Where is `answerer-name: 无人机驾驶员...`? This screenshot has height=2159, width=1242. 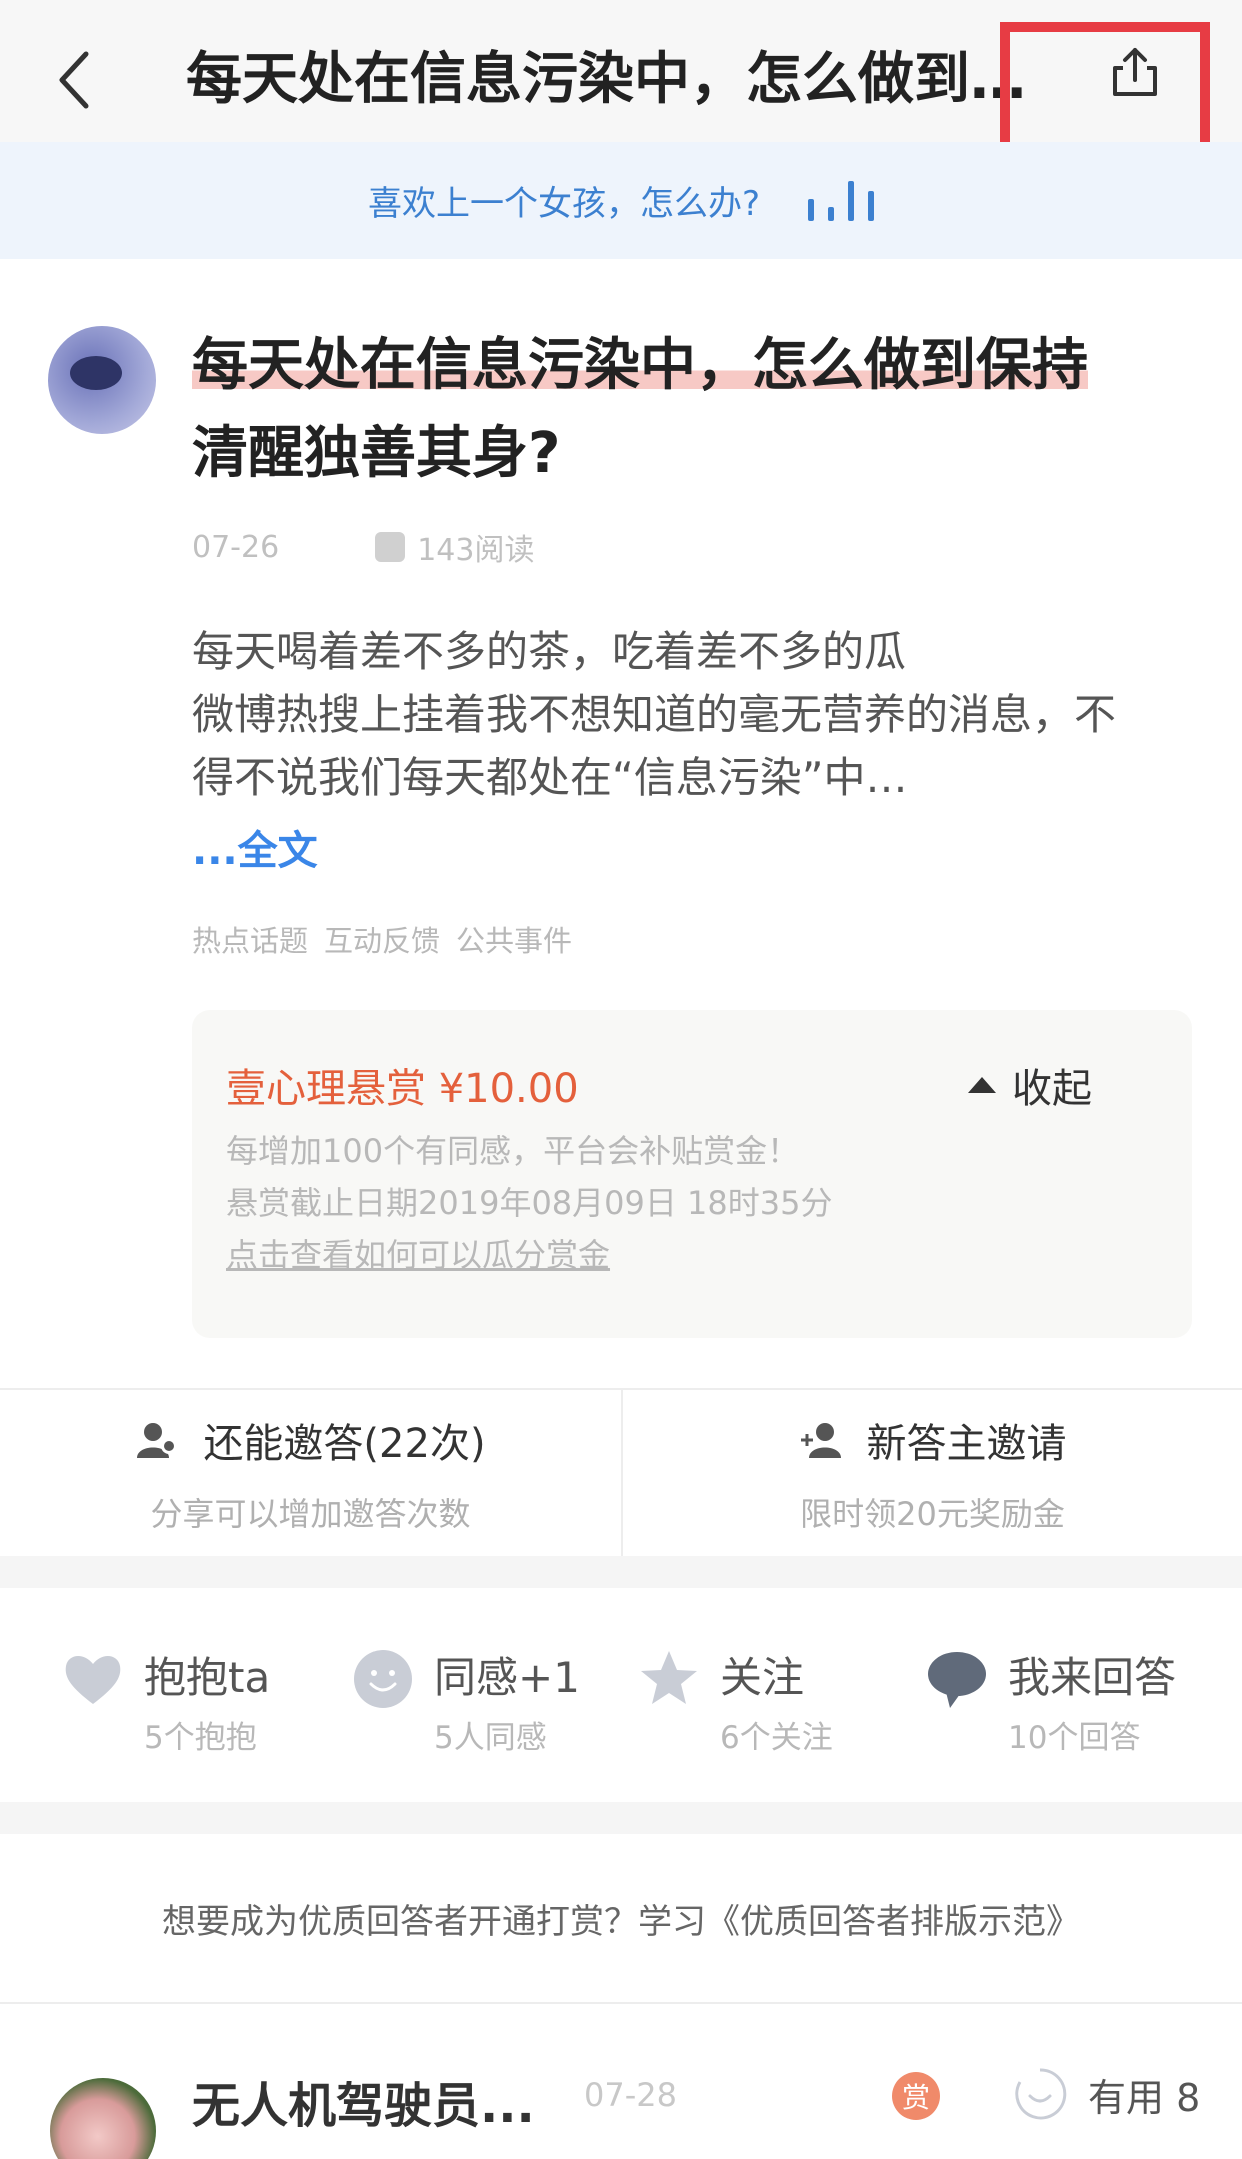
answerer-name: 无人机驾驶员... is located at coordinates (363, 2101).